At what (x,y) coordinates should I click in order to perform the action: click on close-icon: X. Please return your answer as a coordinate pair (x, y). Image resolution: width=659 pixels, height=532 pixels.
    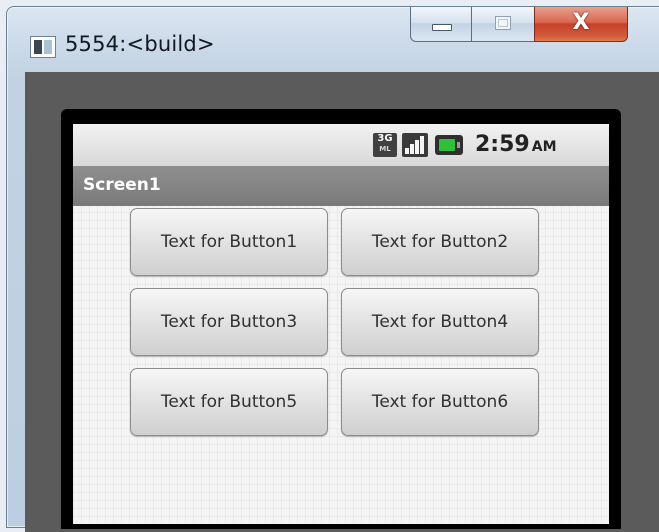
    Looking at the image, I should click on (581, 22).